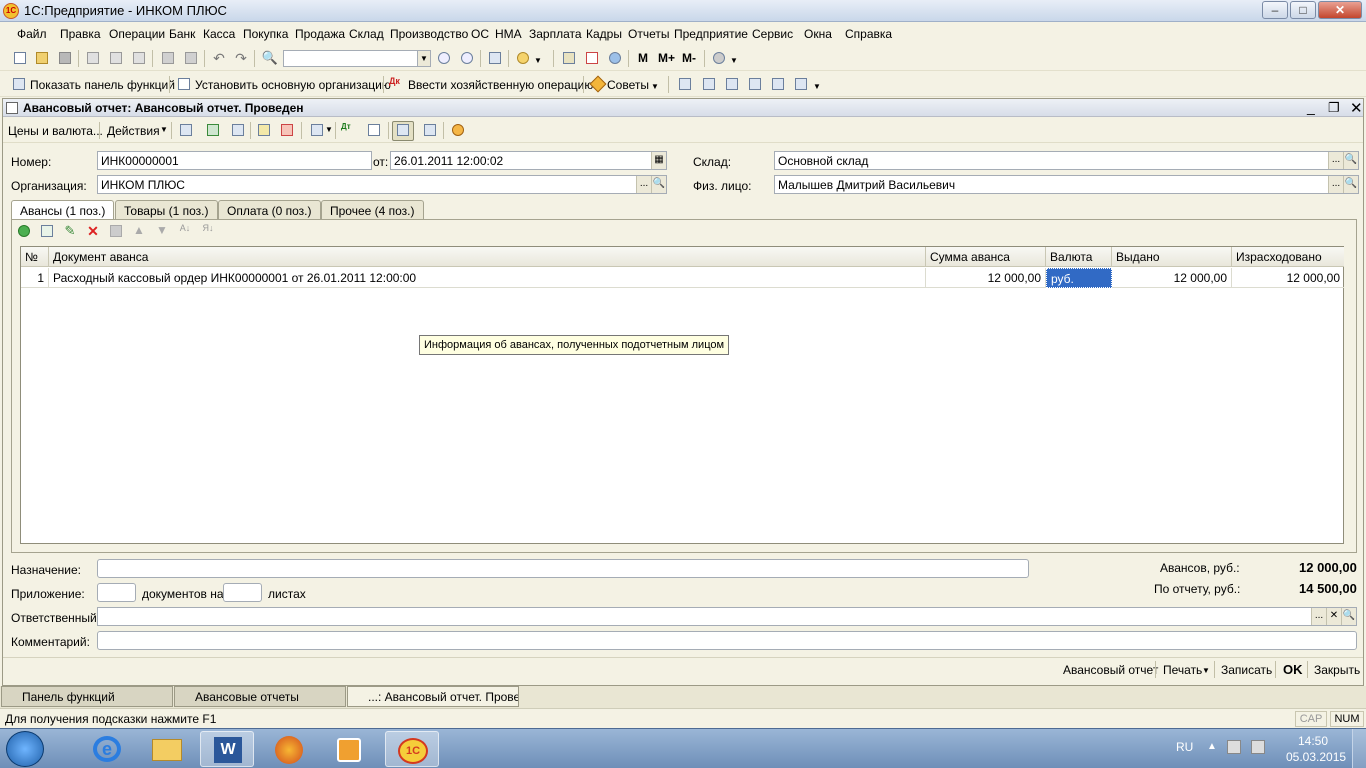 This screenshot has height=768, width=1366. Describe the element at coordinates (287, 130) in the screenshot. I see `unload-icon` at that location.